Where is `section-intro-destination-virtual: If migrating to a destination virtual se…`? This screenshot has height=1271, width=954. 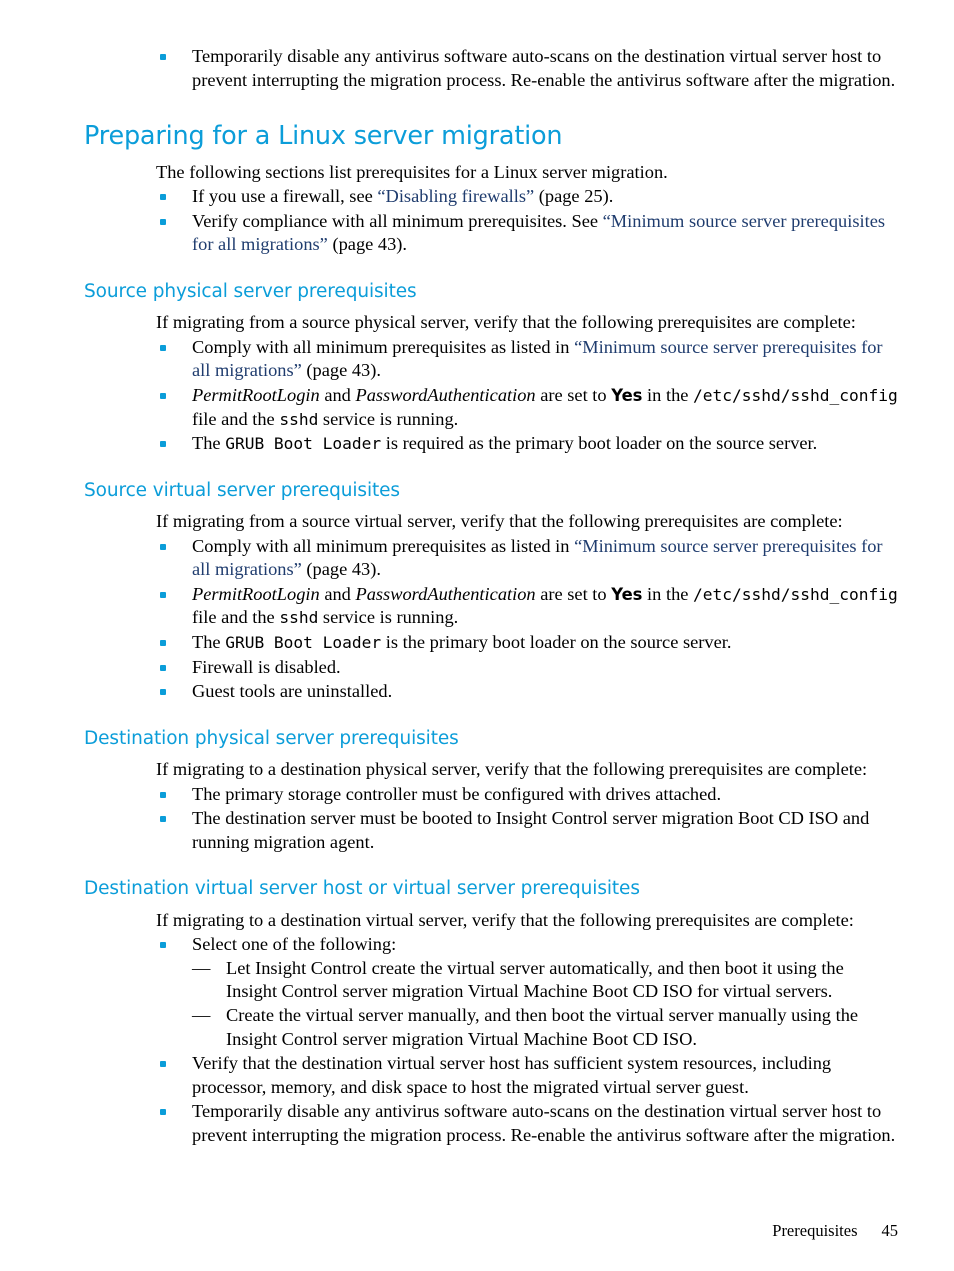 section-intro-destination-virtual: If migrating to a destination virtual se… is located at coordinates (505, 919).